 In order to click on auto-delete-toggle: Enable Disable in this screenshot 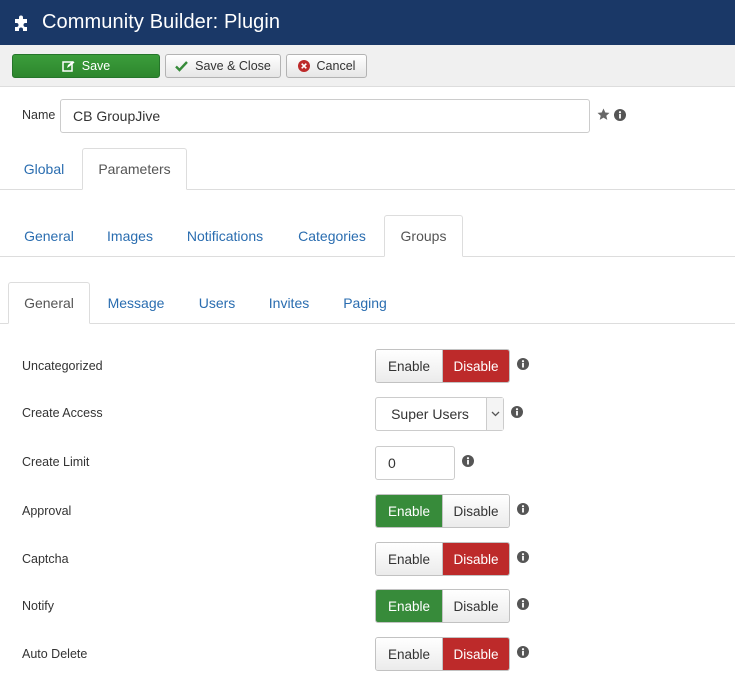, I will do `click(442, 654)`.